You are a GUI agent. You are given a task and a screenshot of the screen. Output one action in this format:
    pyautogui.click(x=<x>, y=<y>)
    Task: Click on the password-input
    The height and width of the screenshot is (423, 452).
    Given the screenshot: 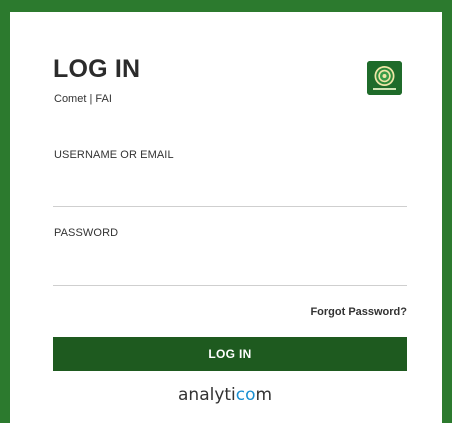 What is the action you would take?
    pyautogui.click(x=230, y=271)
    